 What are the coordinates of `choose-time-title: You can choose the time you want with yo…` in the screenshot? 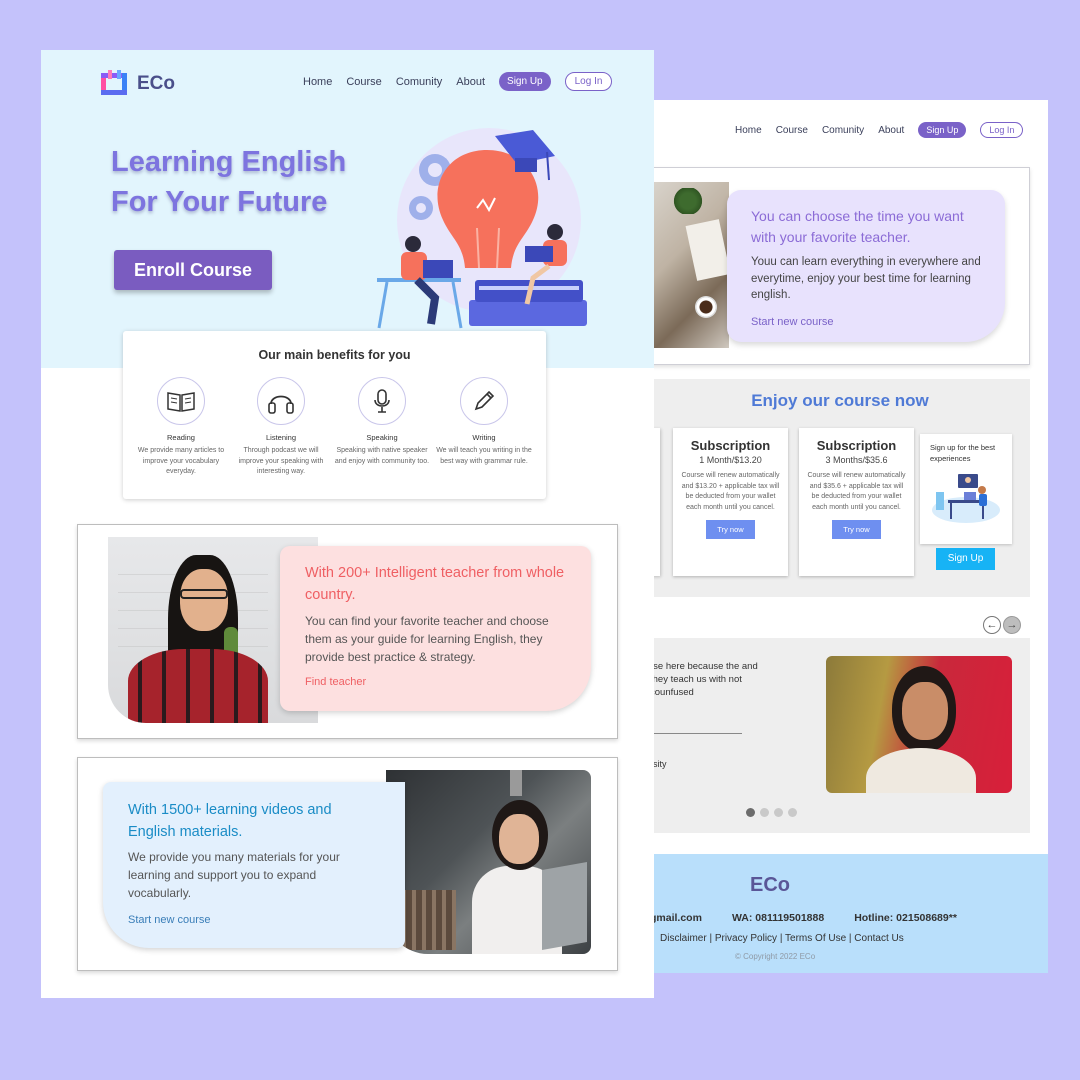 It's located at (857, 226).